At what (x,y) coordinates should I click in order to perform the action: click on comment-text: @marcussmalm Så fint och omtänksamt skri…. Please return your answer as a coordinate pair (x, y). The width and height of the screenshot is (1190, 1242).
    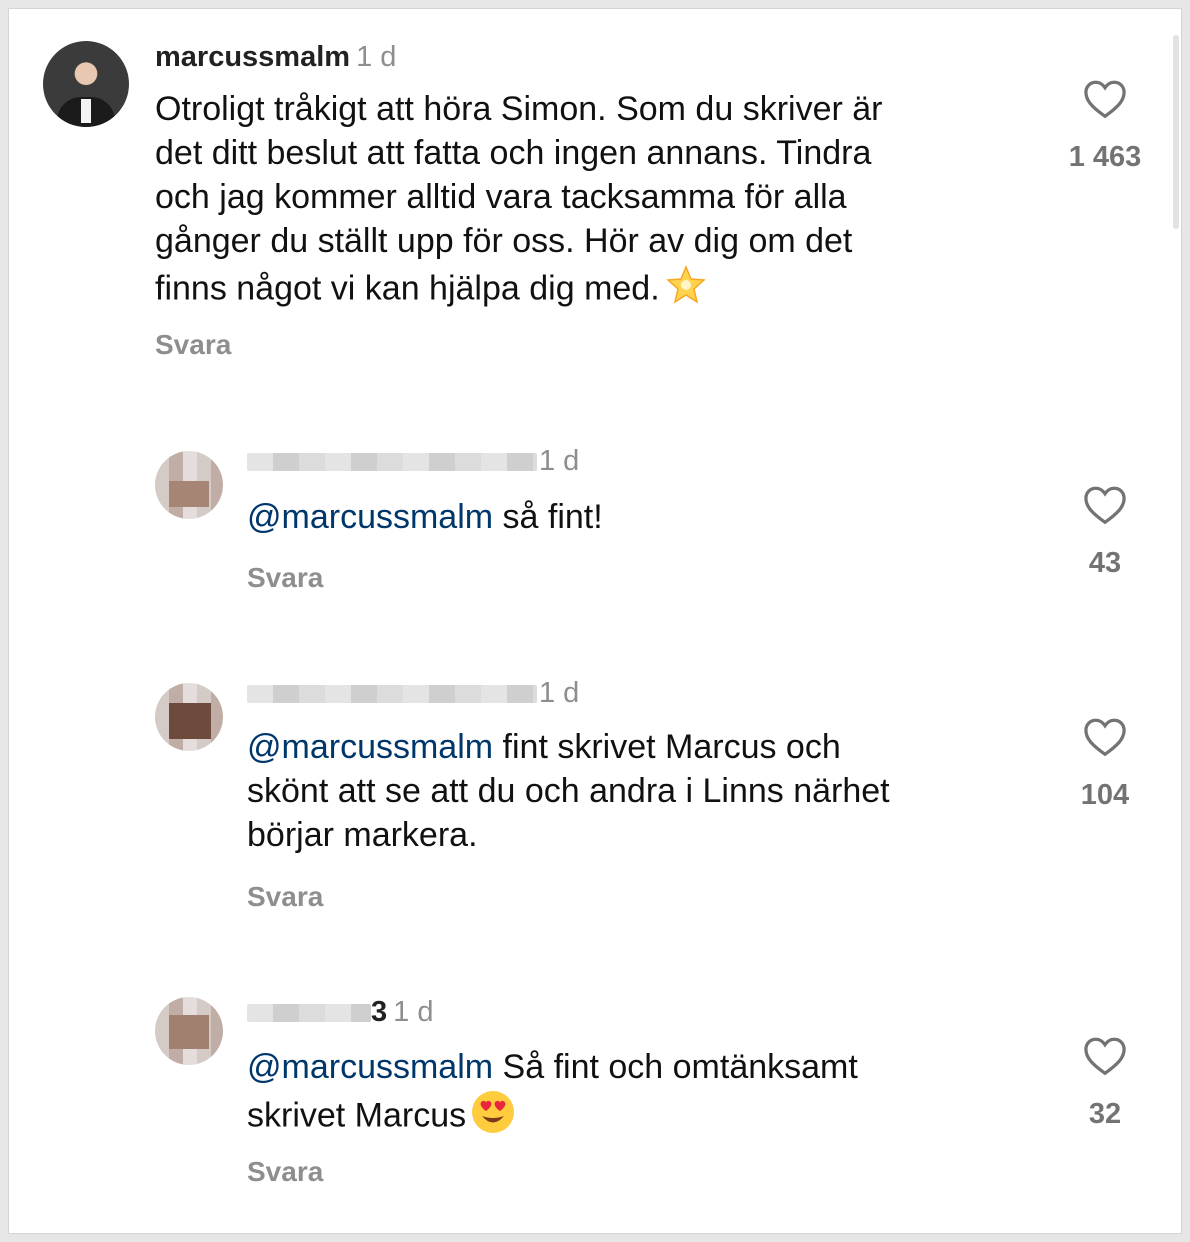
    Looking at the image, I should click on (552, 1095).